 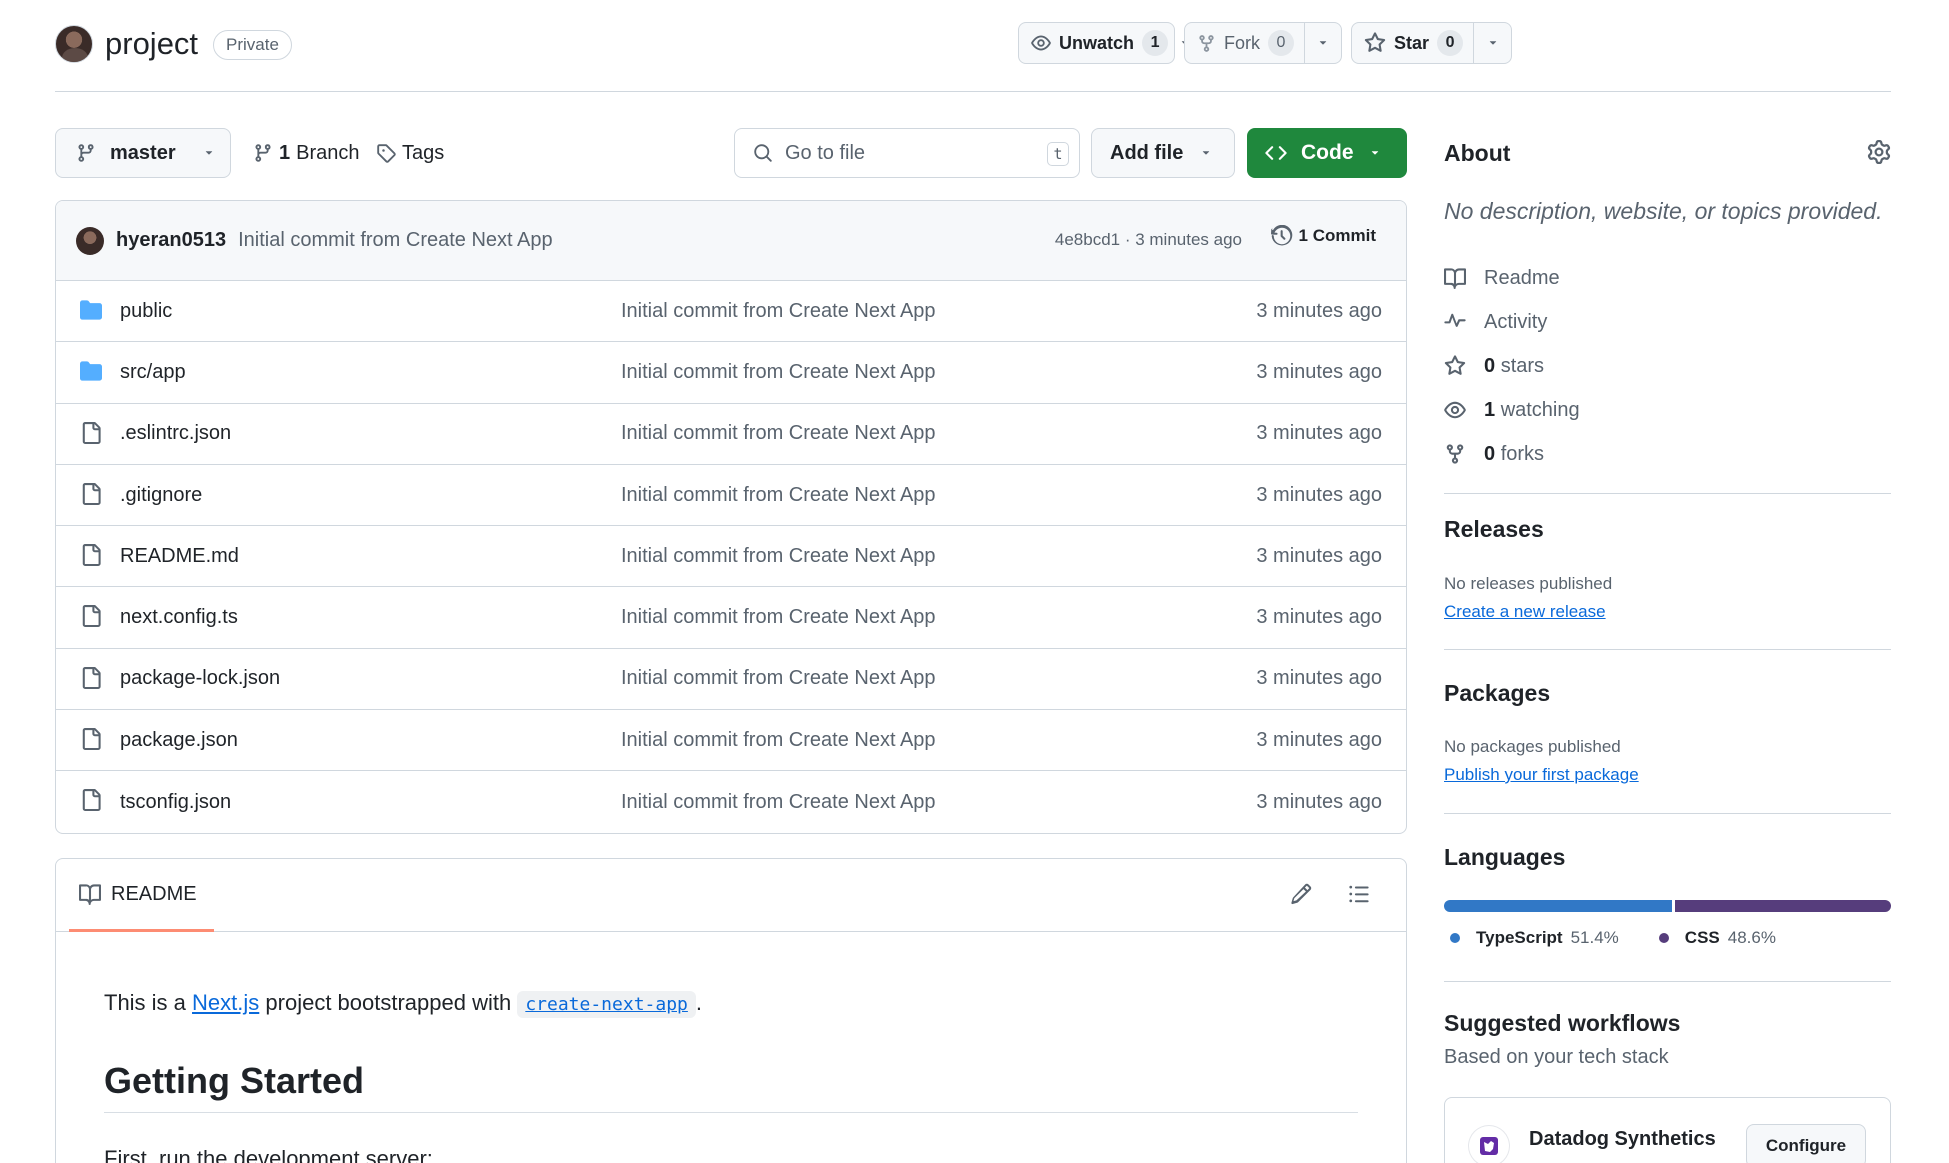 I want to click on sidebar-divider, so click(x=1667, y=493).